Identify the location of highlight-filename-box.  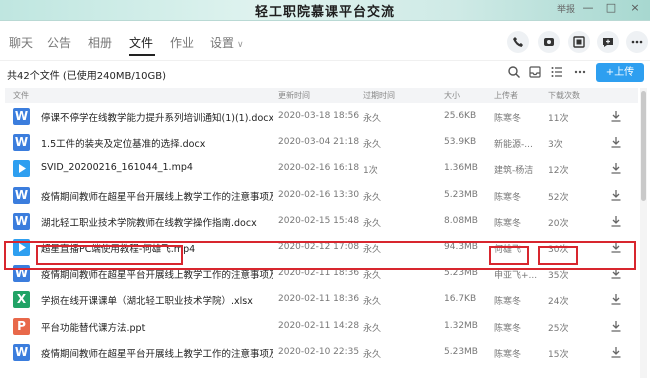
(109, 255).